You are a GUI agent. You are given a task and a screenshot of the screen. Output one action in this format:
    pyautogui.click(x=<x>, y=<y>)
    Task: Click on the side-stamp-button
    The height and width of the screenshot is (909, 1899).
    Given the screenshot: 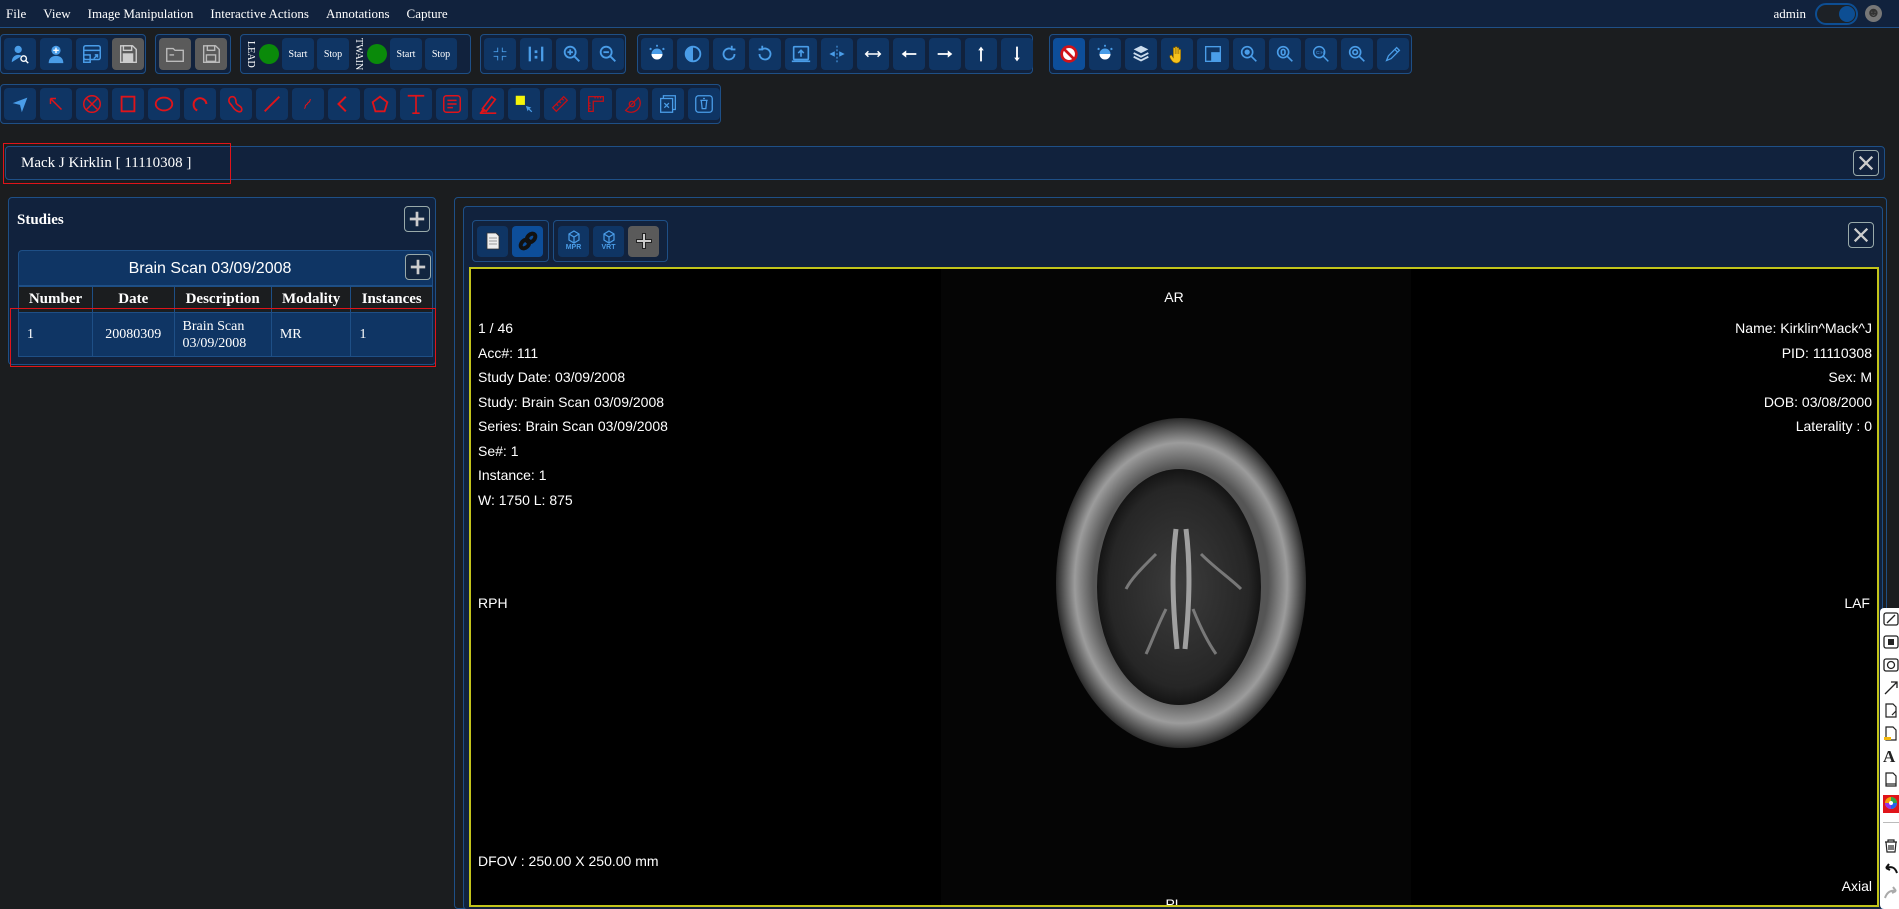 What is the action you would take?
    pyautogui.click(x=1891, y=781)
    